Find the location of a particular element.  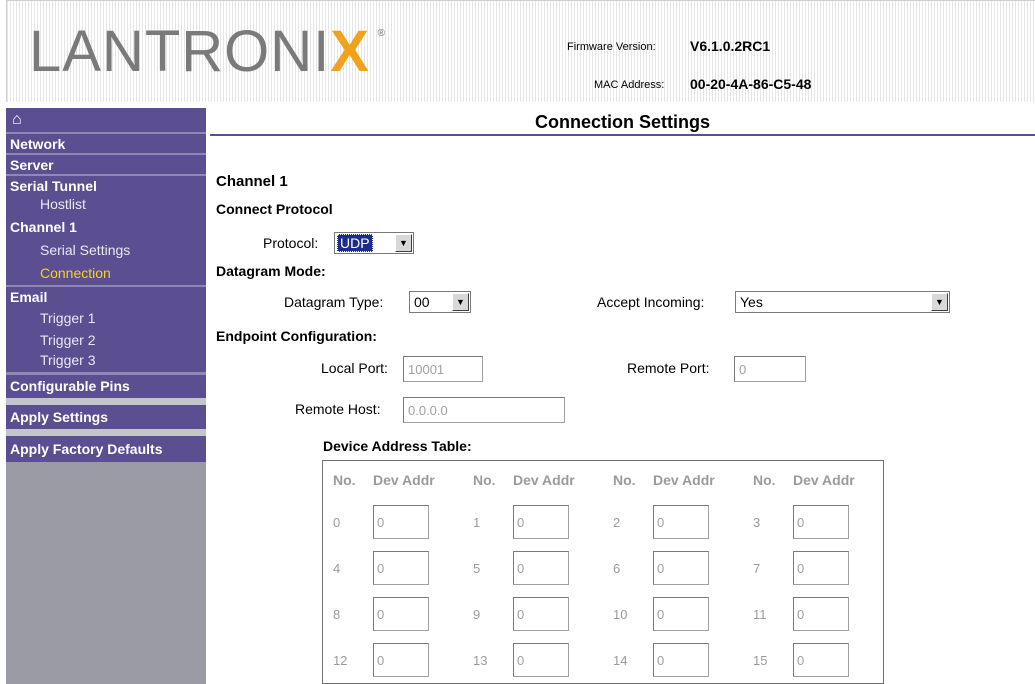

table-row: 4 5 6 7 is located at coordinates (603, 568).